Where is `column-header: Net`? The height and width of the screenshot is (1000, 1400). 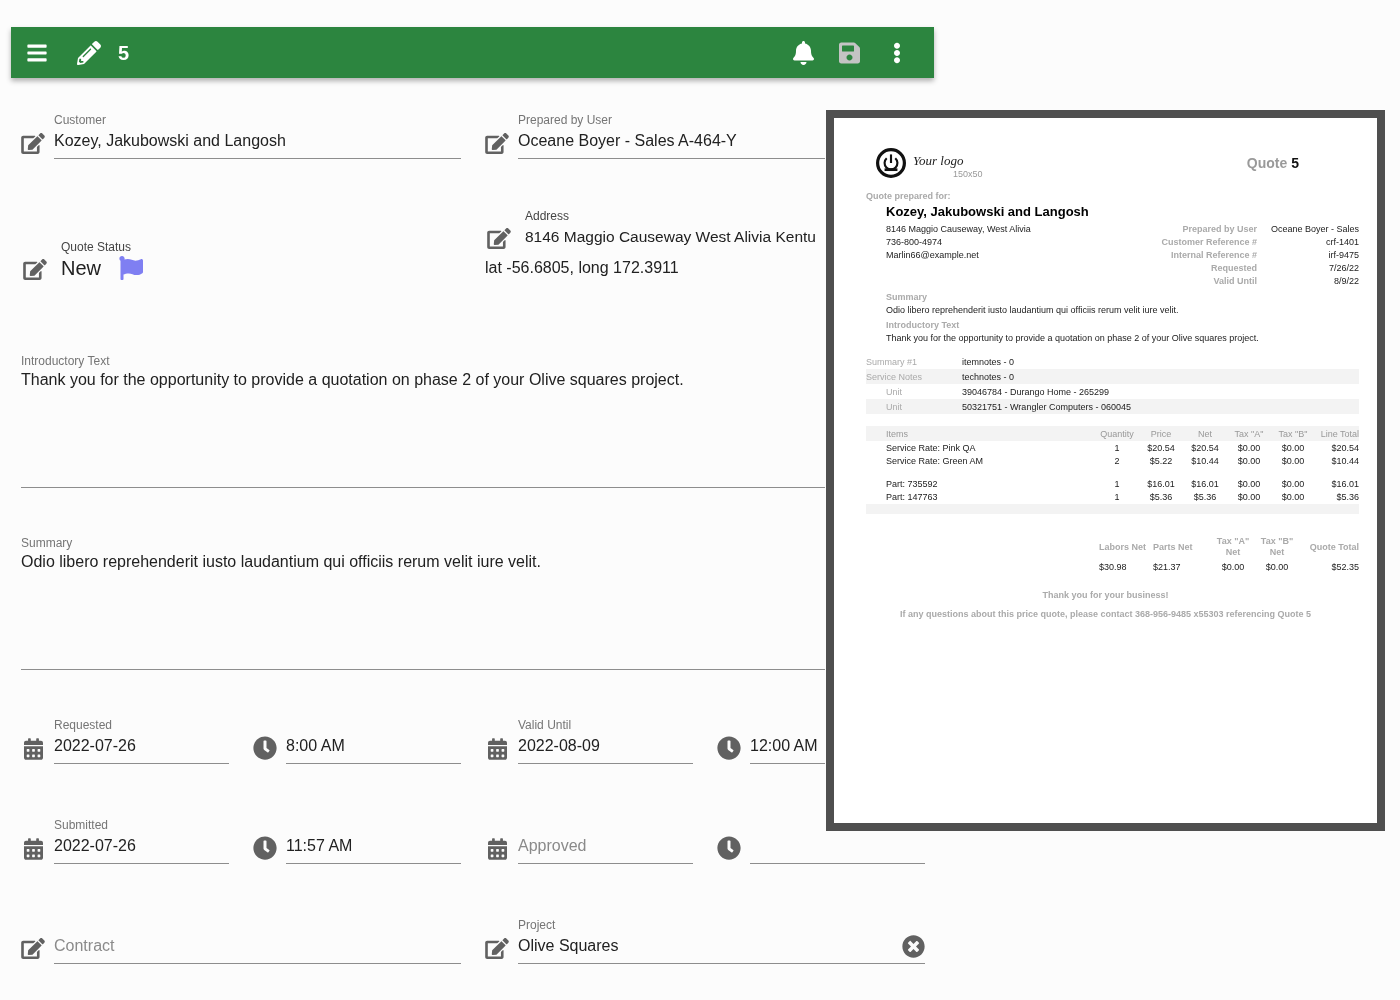 column-header: Net is located at coordinates (1205, 433).